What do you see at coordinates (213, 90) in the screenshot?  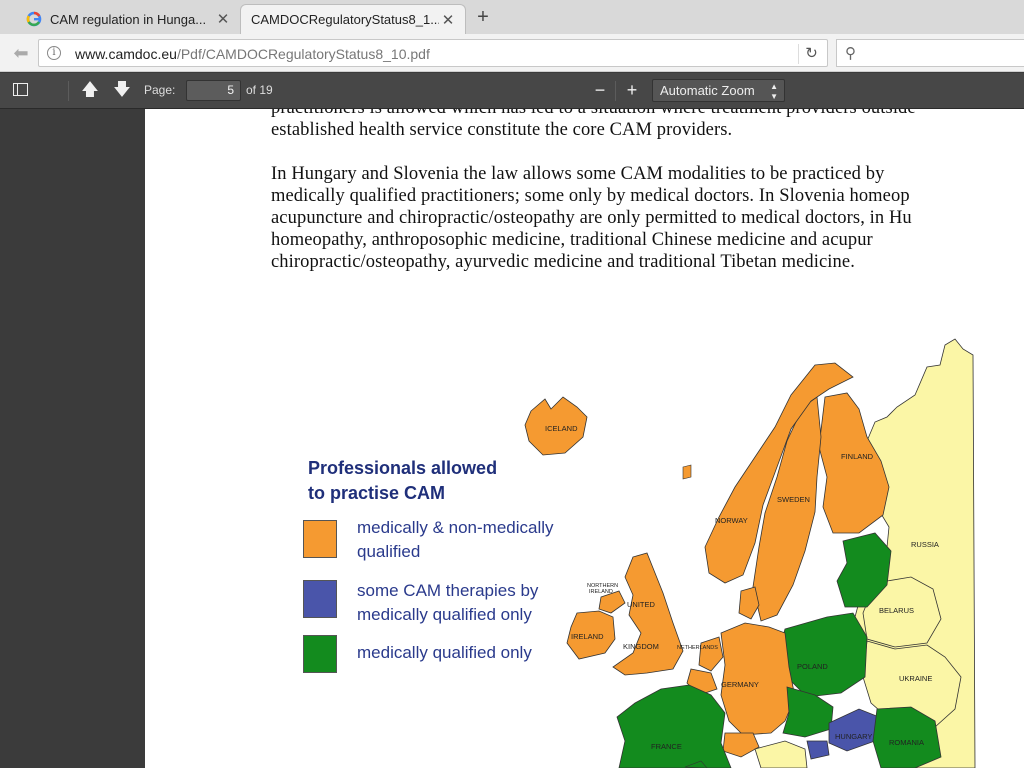 I see `page-number-input: 5` at bounding box center [213, 90].